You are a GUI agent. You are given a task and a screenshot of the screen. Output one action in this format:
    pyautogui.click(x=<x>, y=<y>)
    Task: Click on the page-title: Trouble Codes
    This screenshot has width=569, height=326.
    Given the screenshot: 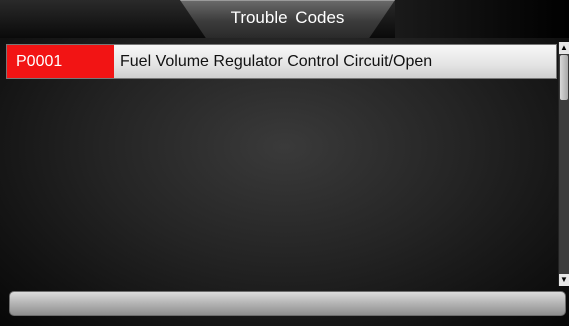 What is the action you would take?
    pyautogui.click(x=287, y=17)
    